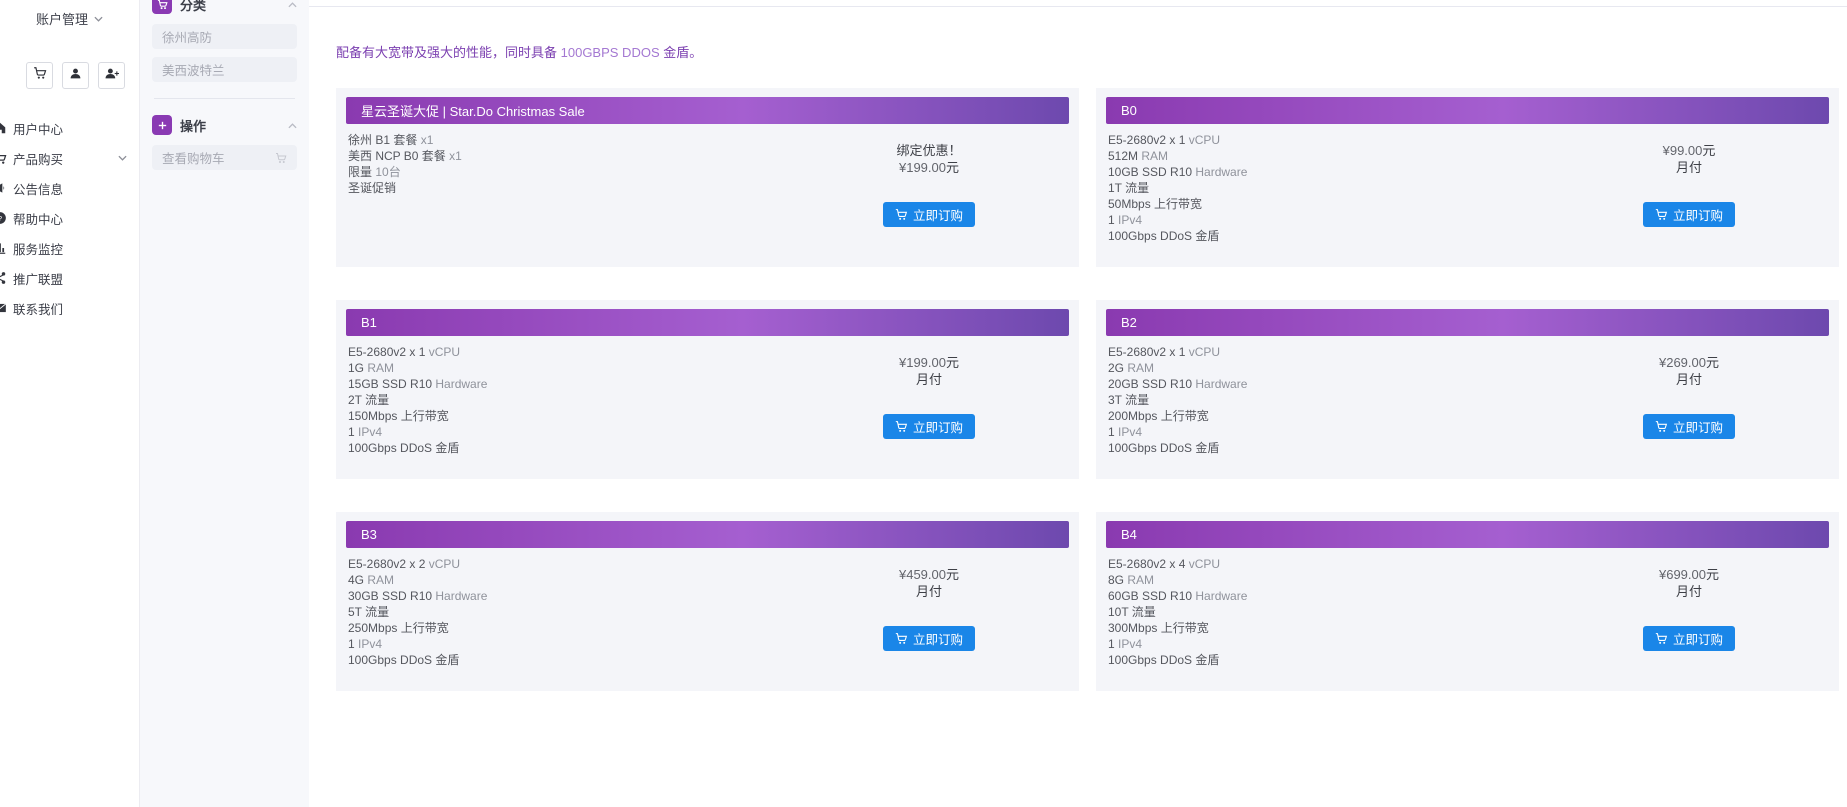  What do you see at coordinates (404, 564) in the screenshot?
I see `spec-line: E5-2680v2 x 2 vCPU` at bounding box center [404, 564].